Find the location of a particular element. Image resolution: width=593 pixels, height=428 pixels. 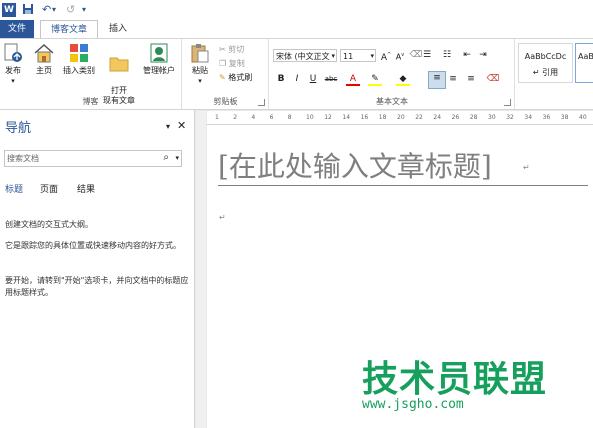

format-painter-button: ✎ 格式刷 is located at coordinates (235, 78).